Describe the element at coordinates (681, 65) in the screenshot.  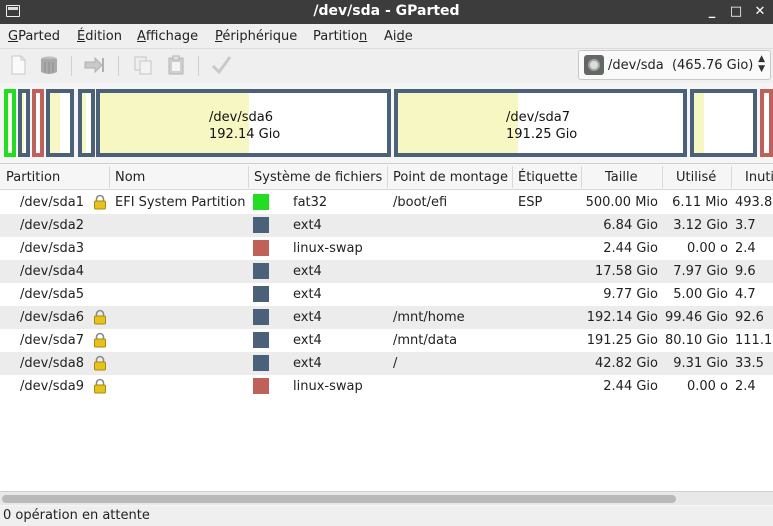
I see `device-selector-value: /dev/sda (465.76 Gio)` at that location.